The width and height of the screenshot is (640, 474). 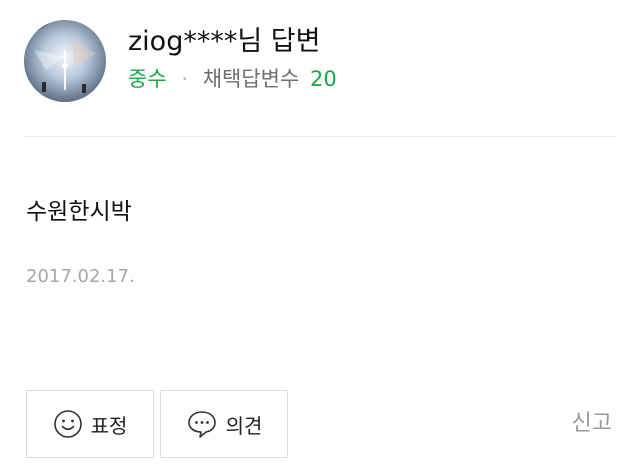 What do you see at coordinates (232, 42) in the screenshot?
I see `author-name: ziog****님 답변` at bounding box center [232, 42].